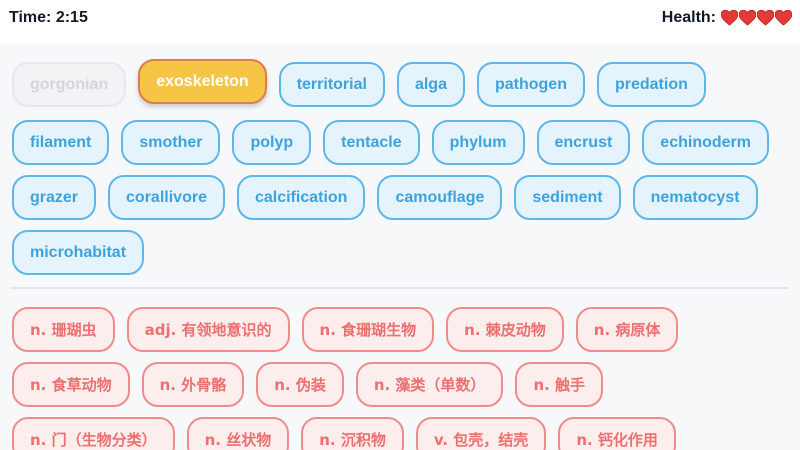 Image resolution: width=800 pixels, height=450 pixels. I want to click on chinese-definition-chip: n. 门（生物分类）, so click(93, 433).